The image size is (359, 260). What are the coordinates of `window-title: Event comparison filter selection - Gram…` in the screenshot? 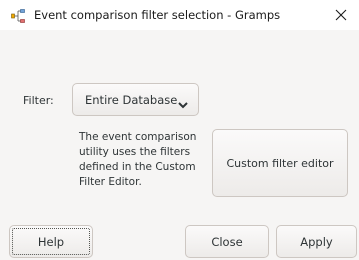 It's located at (157, 15).